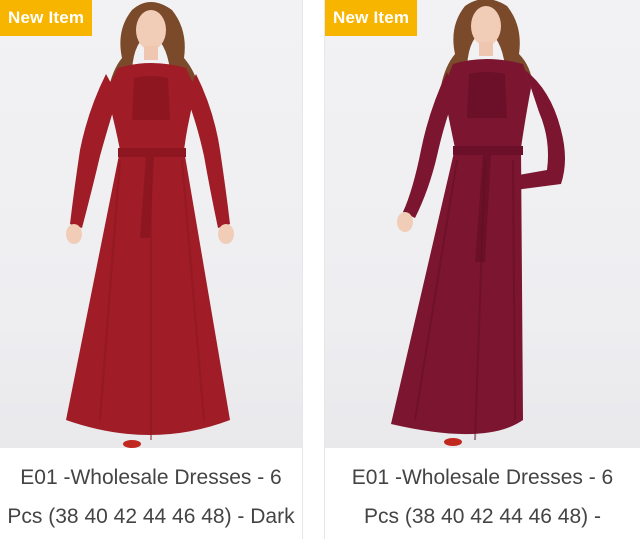  What do you see at coordinates (151, 516) in the screenshot?
I see `product-title-line-2: Pcs (38 40 42 44 46 48) - Dark` at bounding box center [151, 516].